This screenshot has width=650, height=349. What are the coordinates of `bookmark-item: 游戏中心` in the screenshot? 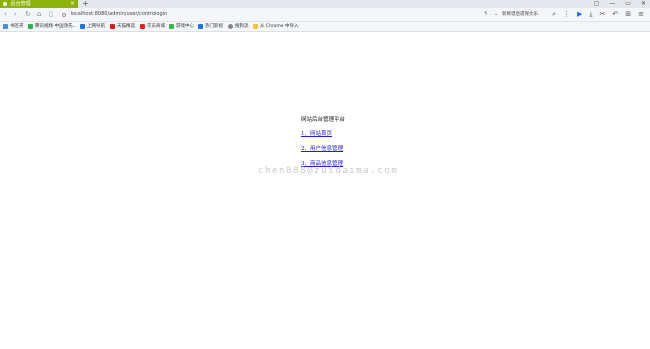 It's located at (181, 26).